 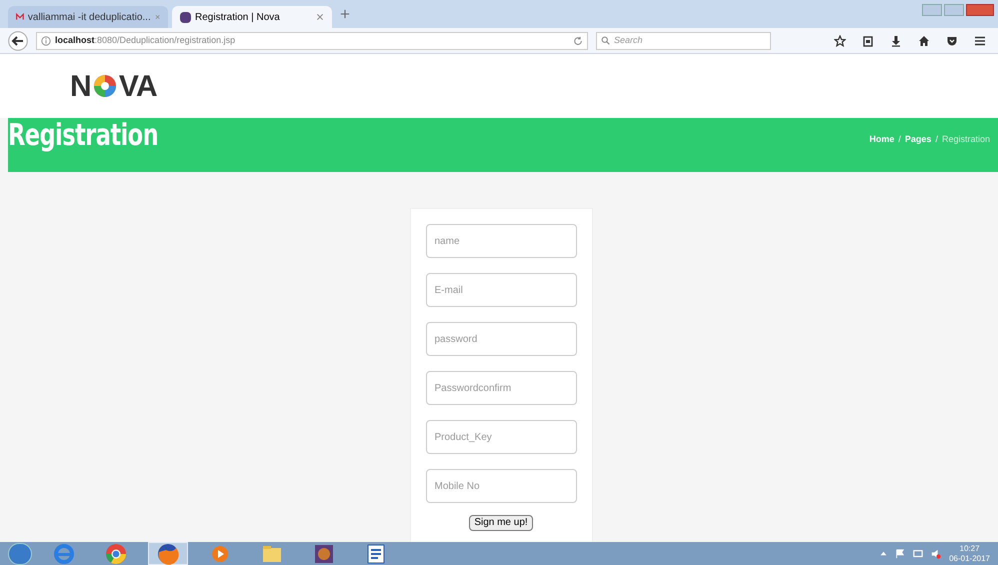 I want to click on flag-icon, so click(x=900, y=553).